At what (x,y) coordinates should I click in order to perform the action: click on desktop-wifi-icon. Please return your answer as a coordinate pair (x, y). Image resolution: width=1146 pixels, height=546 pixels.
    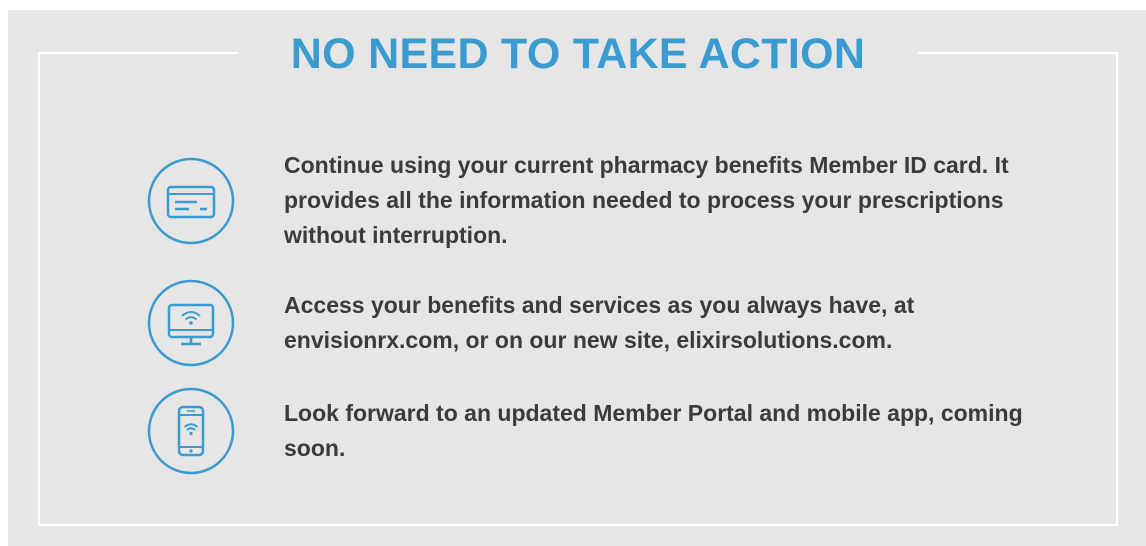
    Looking at the image, I should click on (191, 323).